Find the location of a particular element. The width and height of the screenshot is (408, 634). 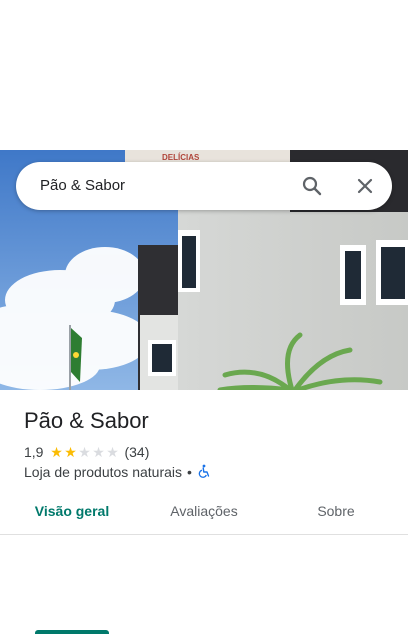

place-category: Loja de produtos naturais is located at coordinates (103, 472).